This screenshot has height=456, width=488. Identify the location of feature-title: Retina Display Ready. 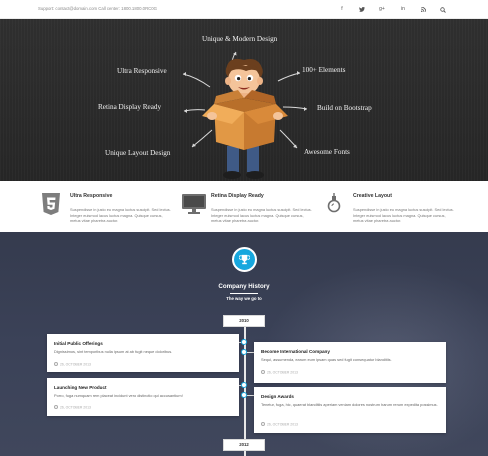
(237, 196).